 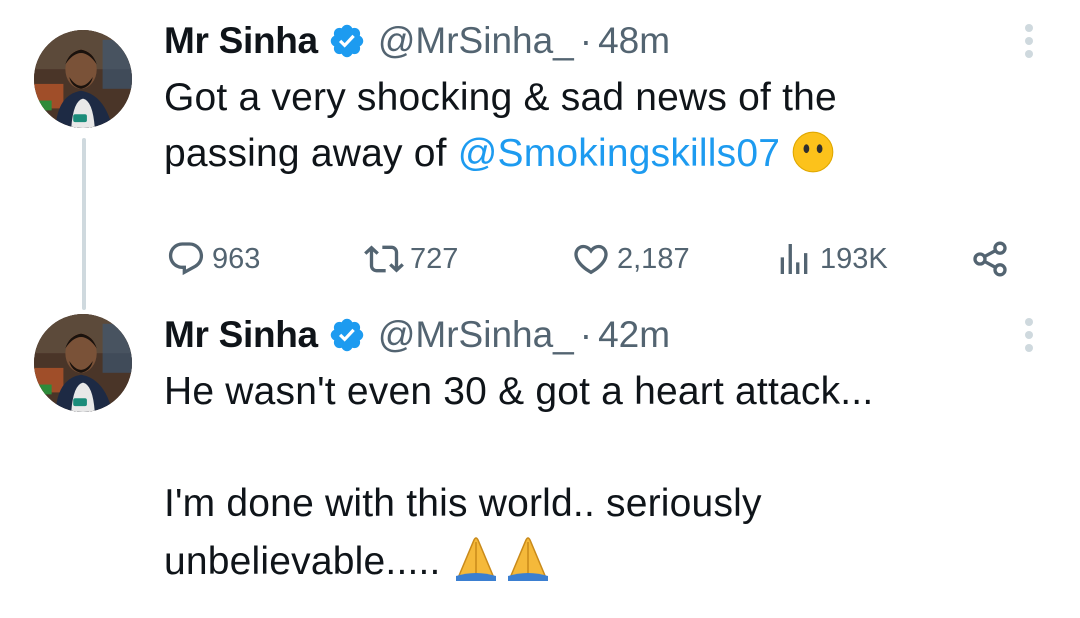 What do you see at coordinates (794, 259) in the screenshot?
I see `views-icon` at bounding box center [794, 259].